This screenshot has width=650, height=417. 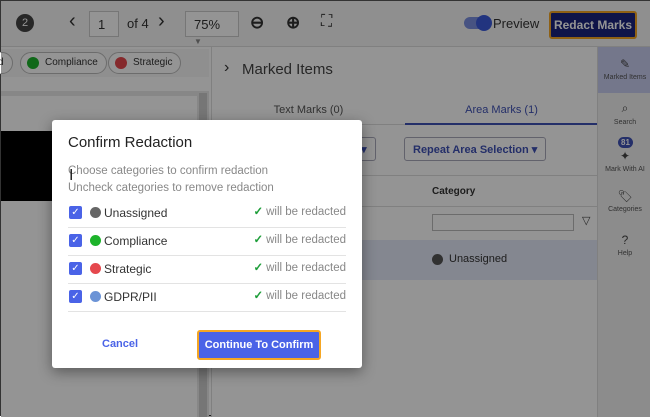 What do you see at coordinates (259, 345) in the screenshot?
I see `continue-to-confirm-button: Continue To Confirm` at bounding box center [259, 345].